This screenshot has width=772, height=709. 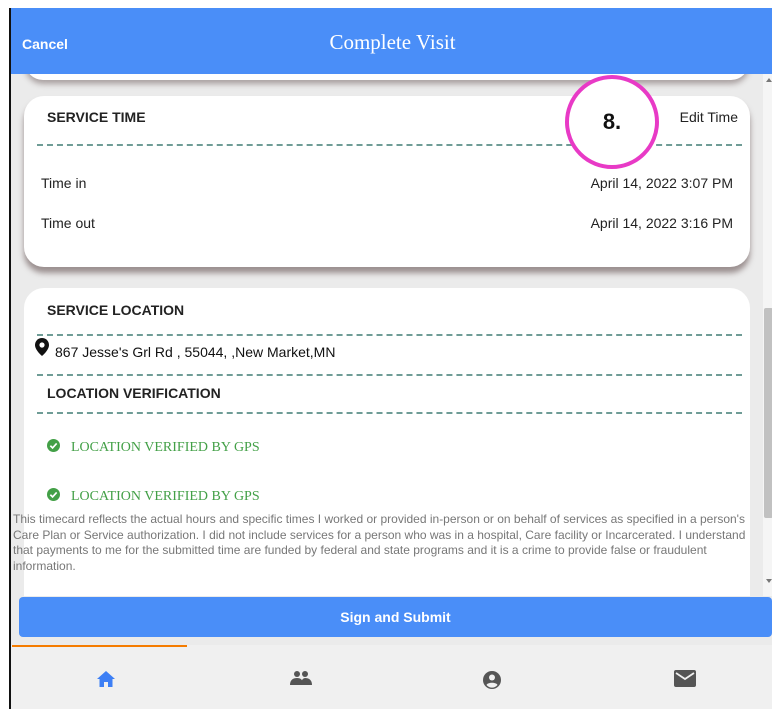 I want to click on top-app-bar: Cancel Complete Visit, so click(x=391, y=41).